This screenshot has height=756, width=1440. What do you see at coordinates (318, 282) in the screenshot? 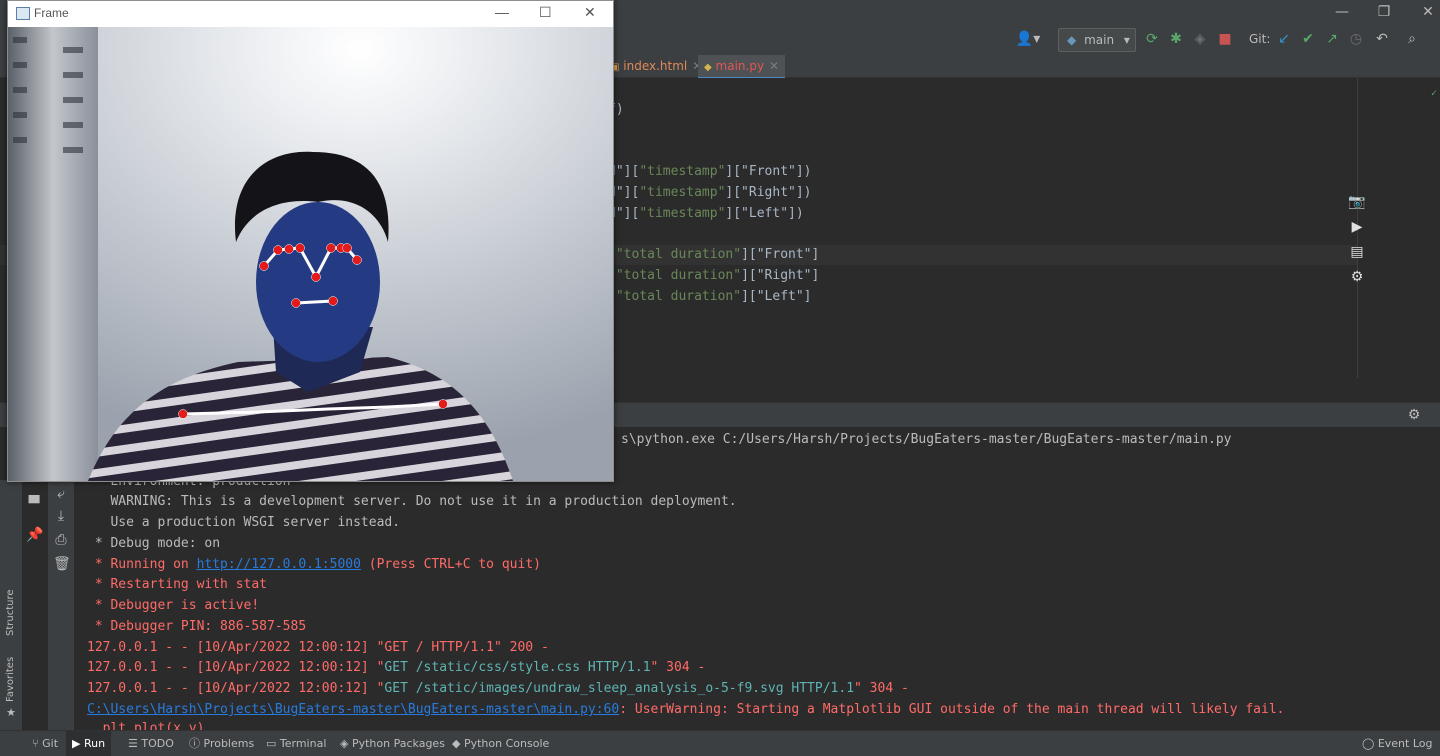
I see `face` at bounding box center [318, 282].